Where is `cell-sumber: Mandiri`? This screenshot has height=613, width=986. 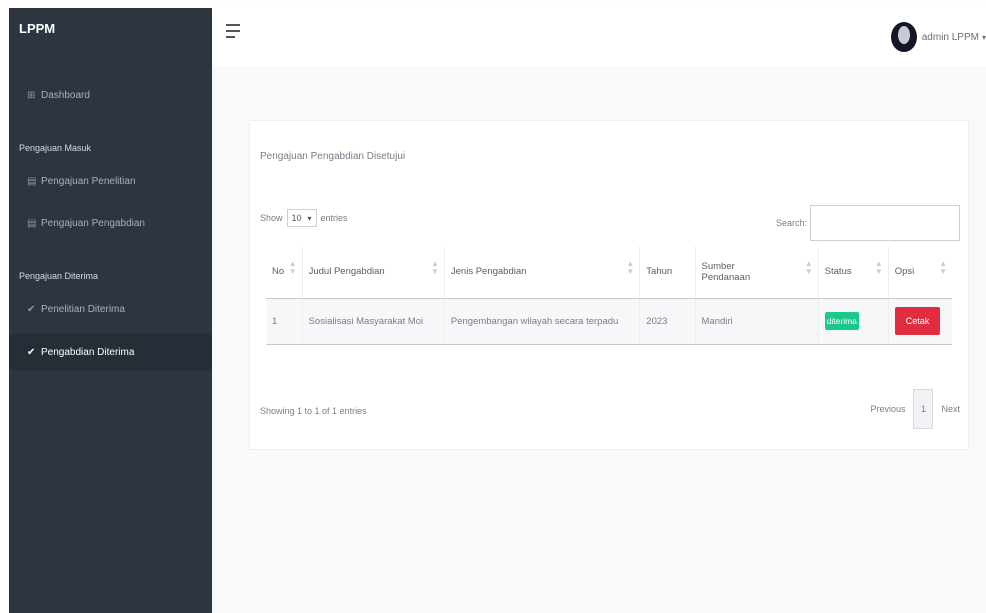
cell-sumber: Mandiri is located at coordinates (757, 321).